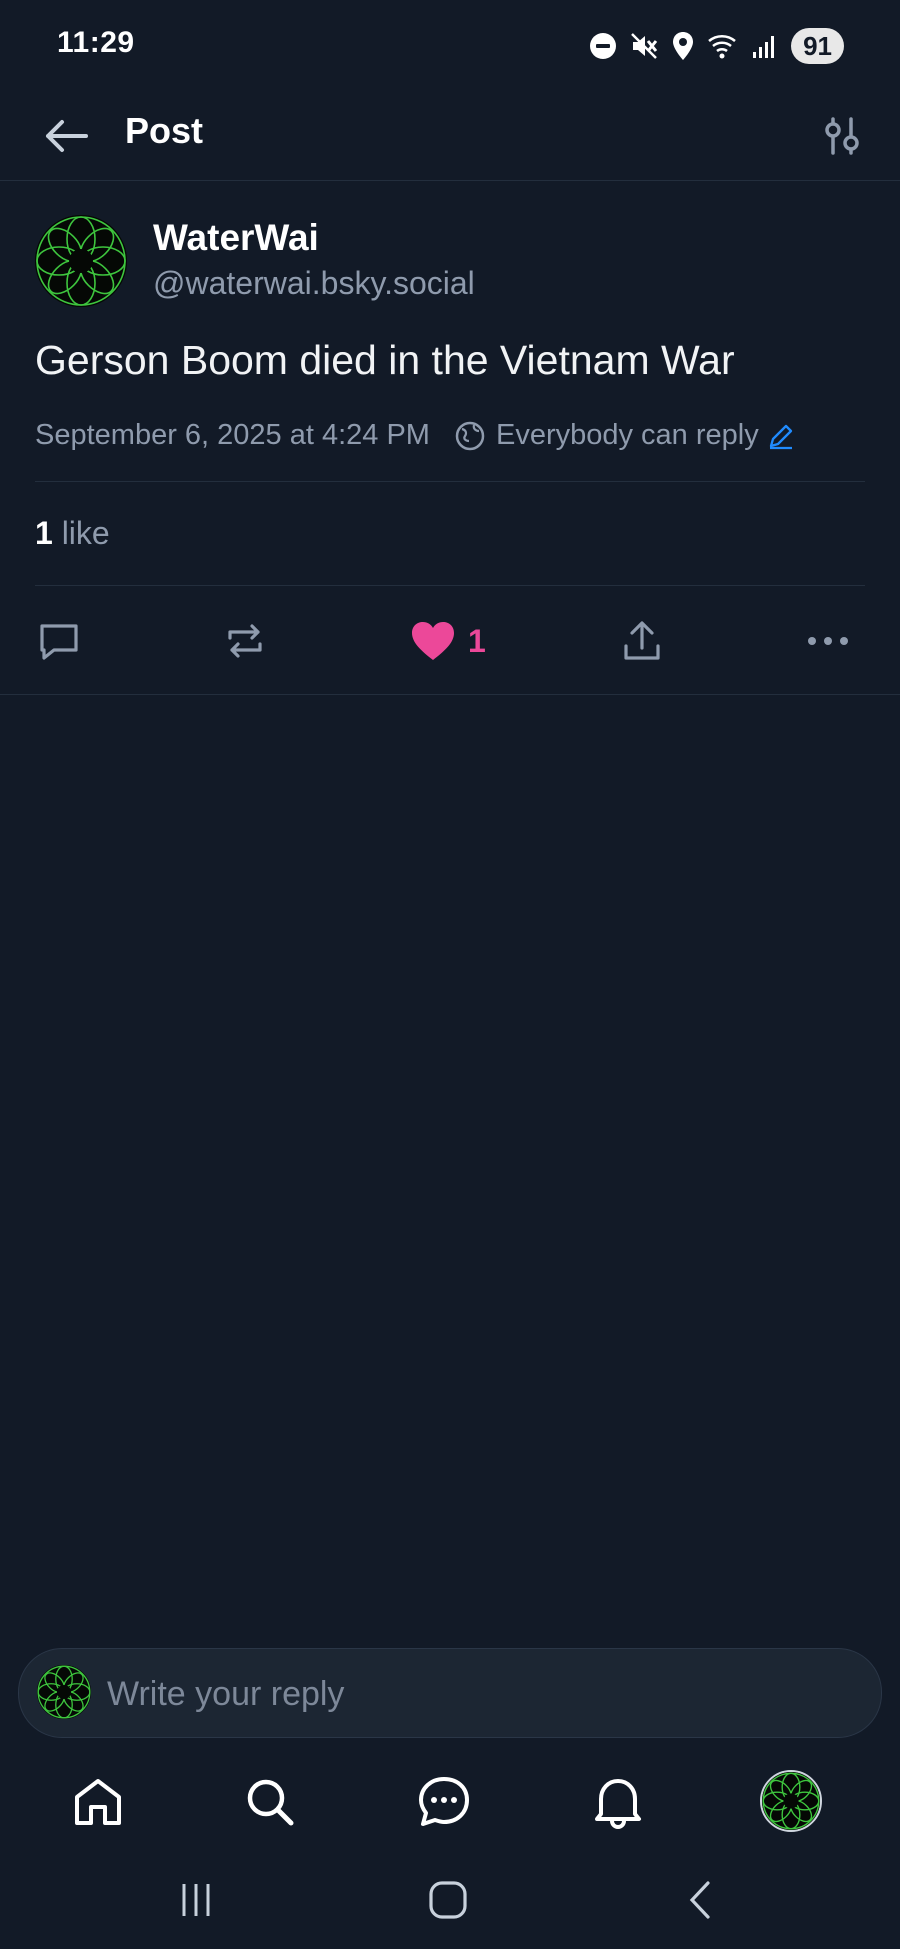 This screenshot has height=1949, width=900. I want to click on battery-indicator: 91, so click(817, 46).